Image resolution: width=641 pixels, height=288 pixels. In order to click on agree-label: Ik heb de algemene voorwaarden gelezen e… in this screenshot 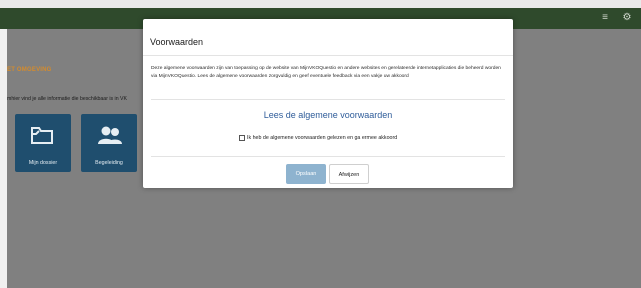, I will do `click(322, 138)`.